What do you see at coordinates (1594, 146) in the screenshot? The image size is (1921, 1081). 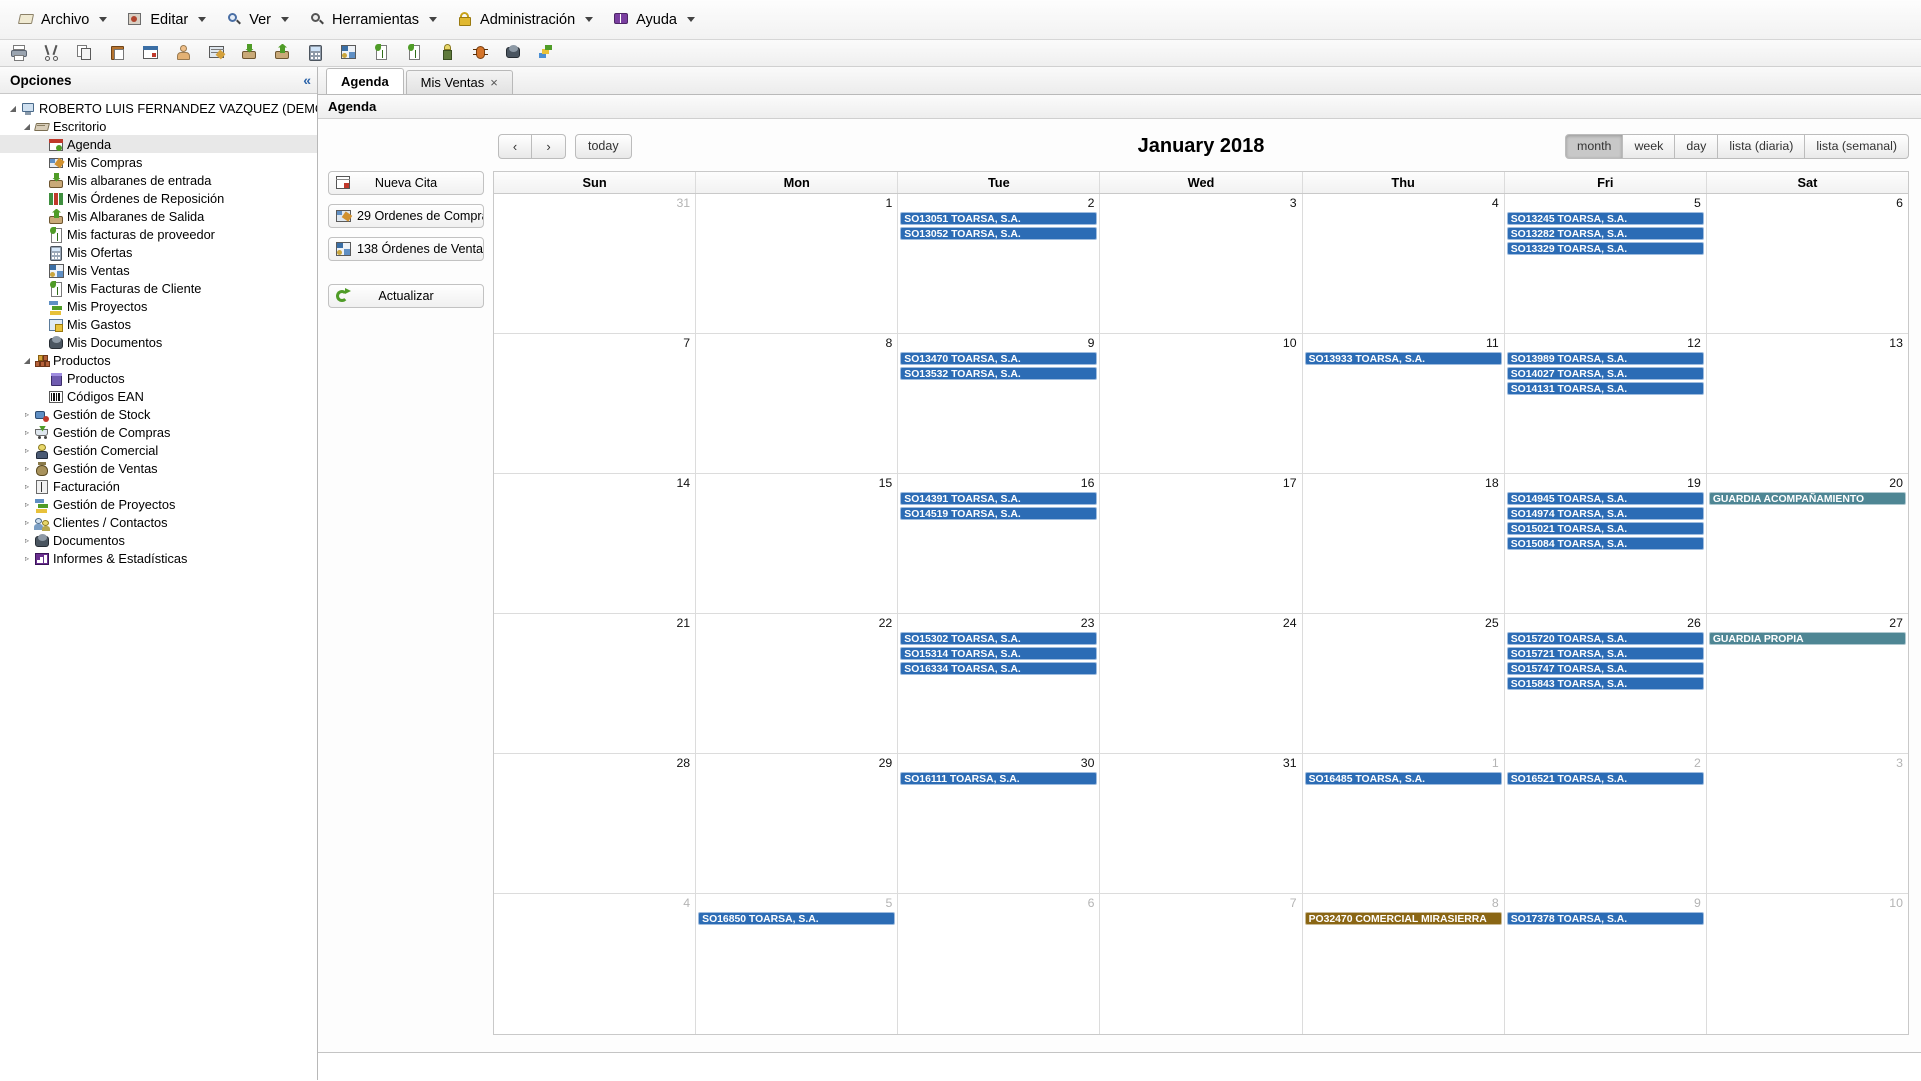 I see `view-button-month: month` at bounding box center [1594, 146].